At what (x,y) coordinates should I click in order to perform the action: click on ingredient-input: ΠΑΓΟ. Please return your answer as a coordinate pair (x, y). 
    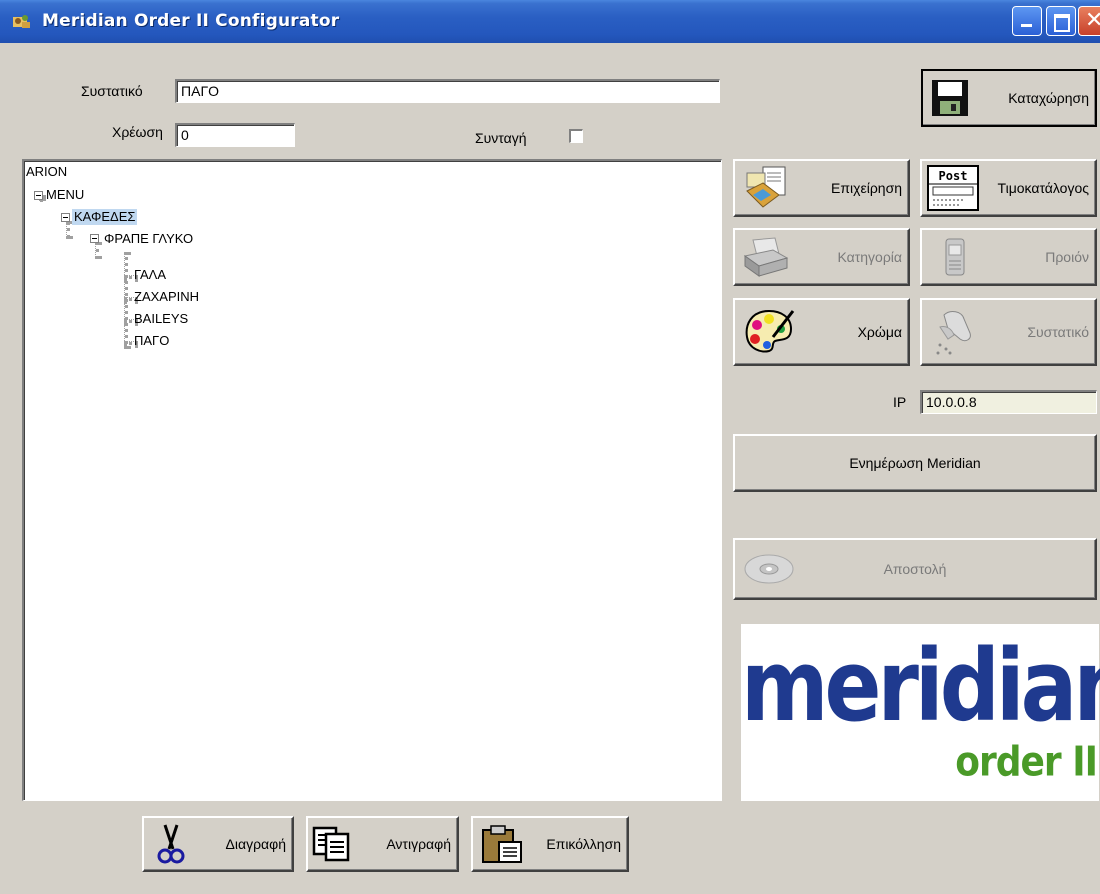
    Looking at the image, I should click on (447, 91).